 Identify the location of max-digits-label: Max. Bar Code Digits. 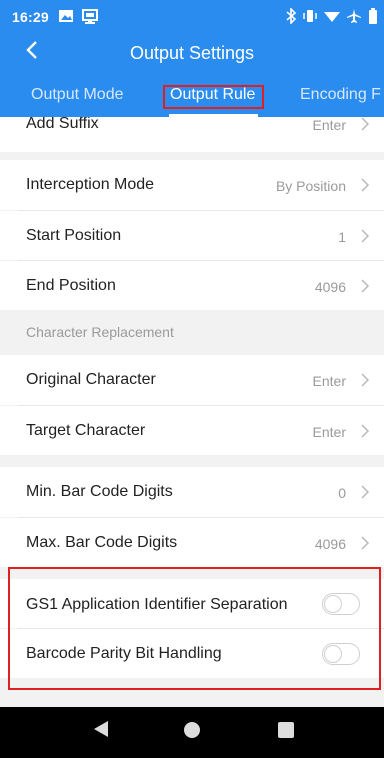
(102, 542).